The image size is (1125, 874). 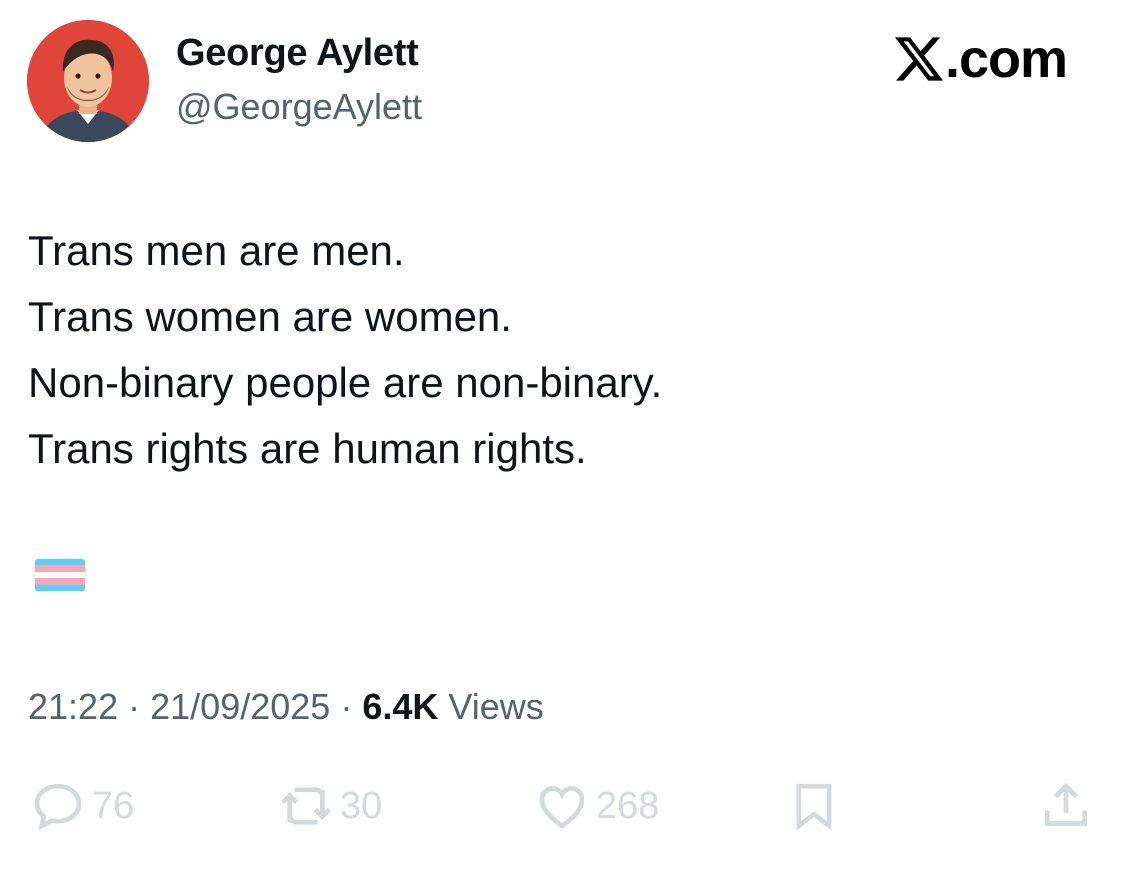 What do you see at coordinates (73, 706) in the screenshot?
I see `tweet-time: 21:22` at bounding box center [73, 706].